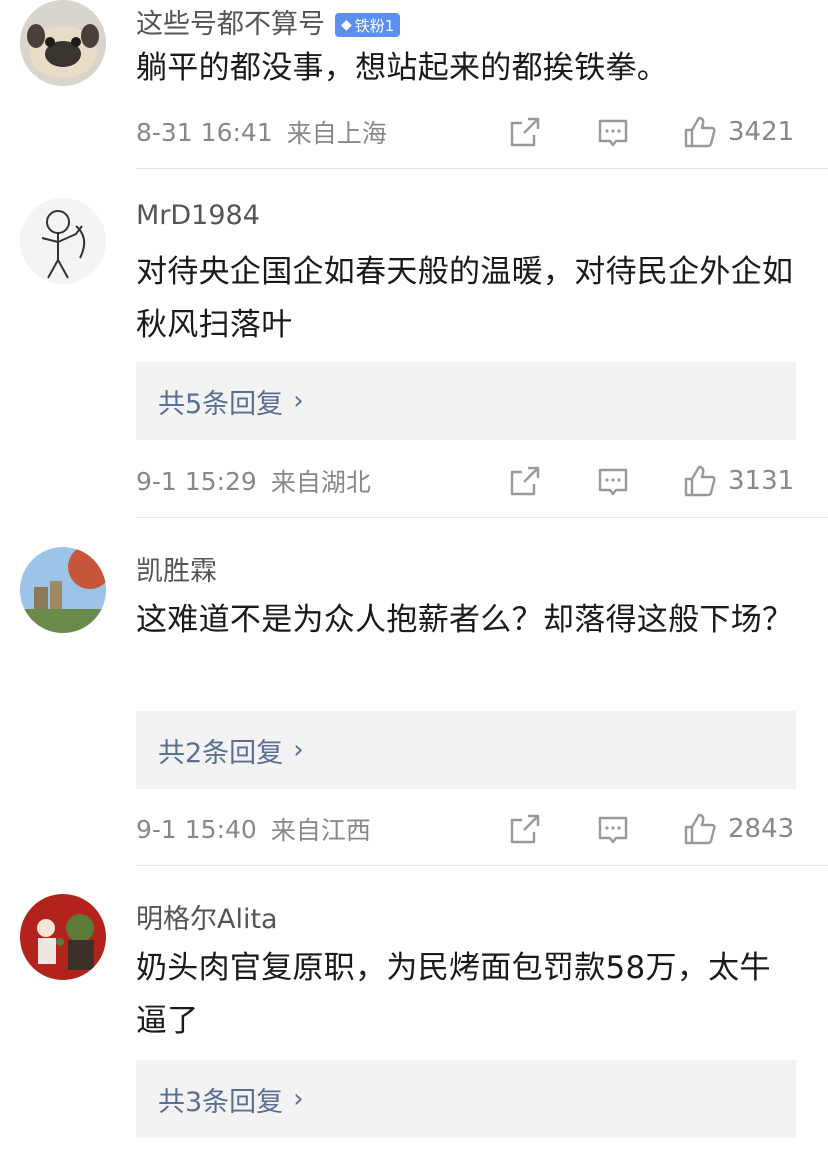 This screenshot has height=1153, width=828. Describe the element at coordinates (761, 132) in the screenshot. I see `like-count: 3421` at that location.